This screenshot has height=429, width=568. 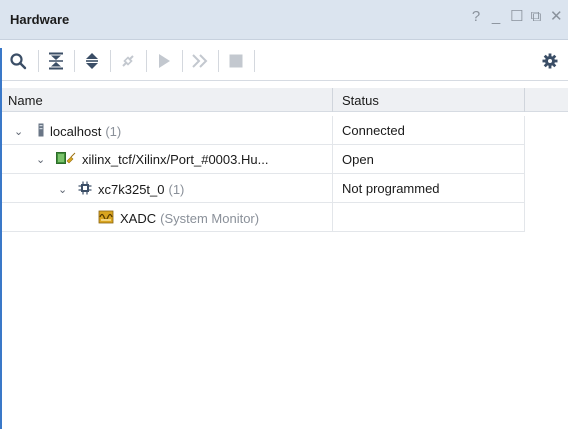 I want to click on auto-connect-icon, so click(x=128, y=61).